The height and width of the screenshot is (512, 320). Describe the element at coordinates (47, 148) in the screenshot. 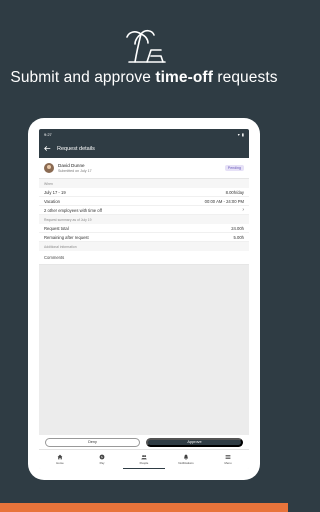

I see `back-arrow-icon` at that location.